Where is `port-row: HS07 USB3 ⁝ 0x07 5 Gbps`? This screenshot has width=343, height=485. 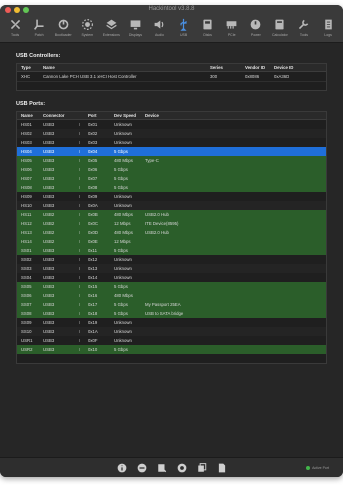 port-row: HS07 USB3 ⁝ 0x07 5 Gbps is located at coordinates (171, 178).